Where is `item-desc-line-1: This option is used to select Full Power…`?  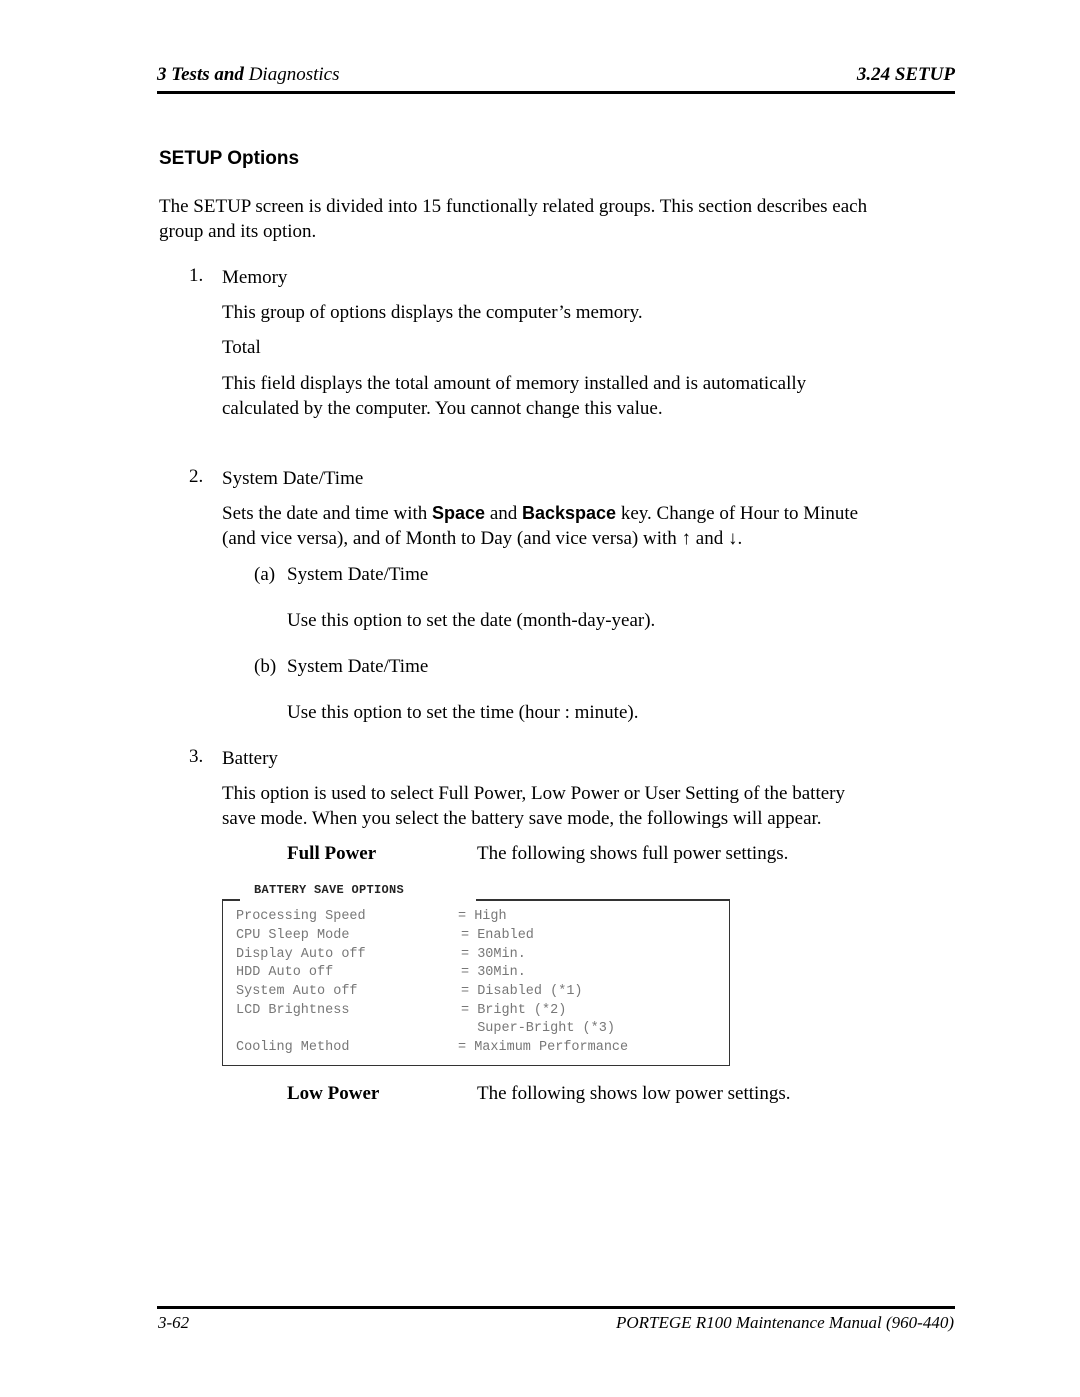 item-desc-line-1: This option is used to select Full Power… is located at coordinates (533, 793).